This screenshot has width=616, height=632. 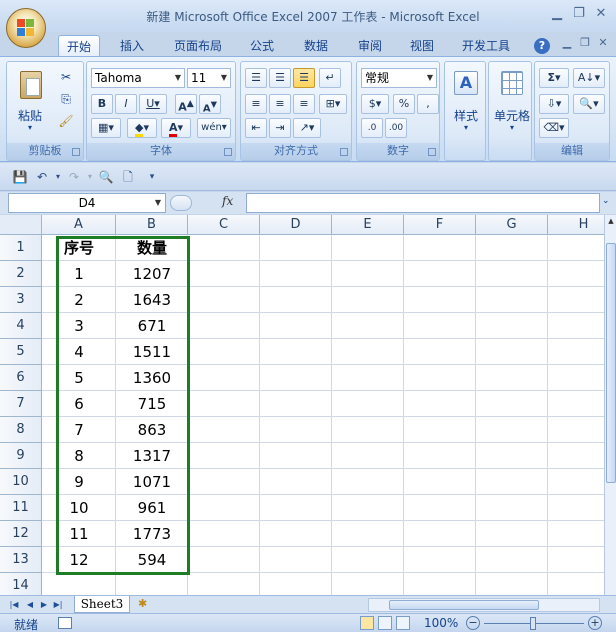 What do you see at coordinates (304, 78) in the screenshot?
I see `align-bottom-button: ☰` at bounding box center [304, 78].